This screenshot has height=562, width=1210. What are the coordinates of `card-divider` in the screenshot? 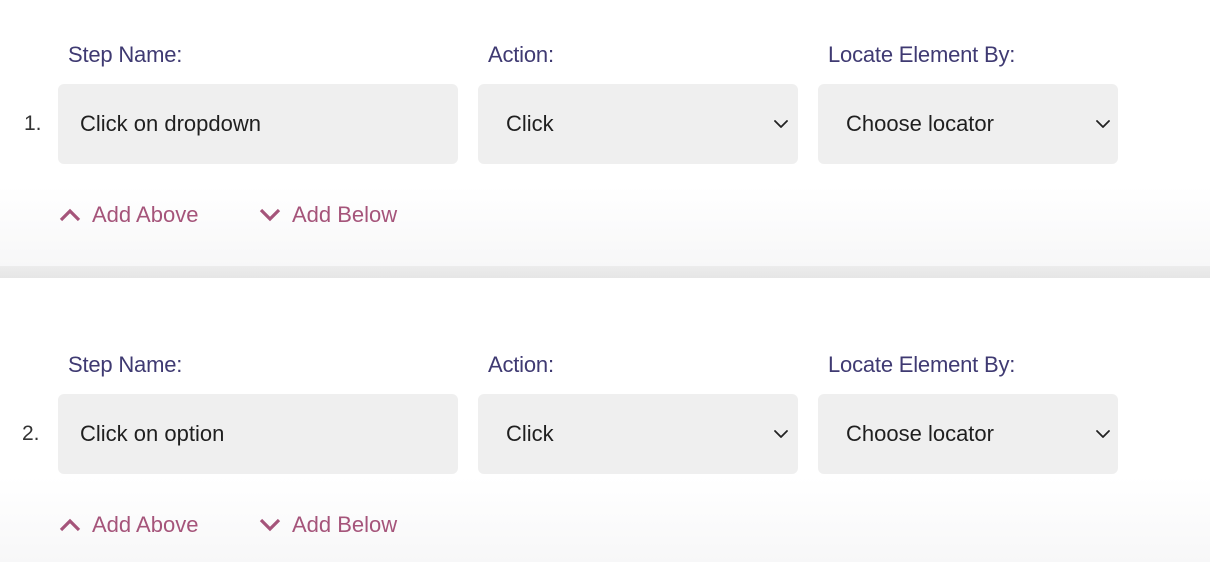 It's located at (605, 272).